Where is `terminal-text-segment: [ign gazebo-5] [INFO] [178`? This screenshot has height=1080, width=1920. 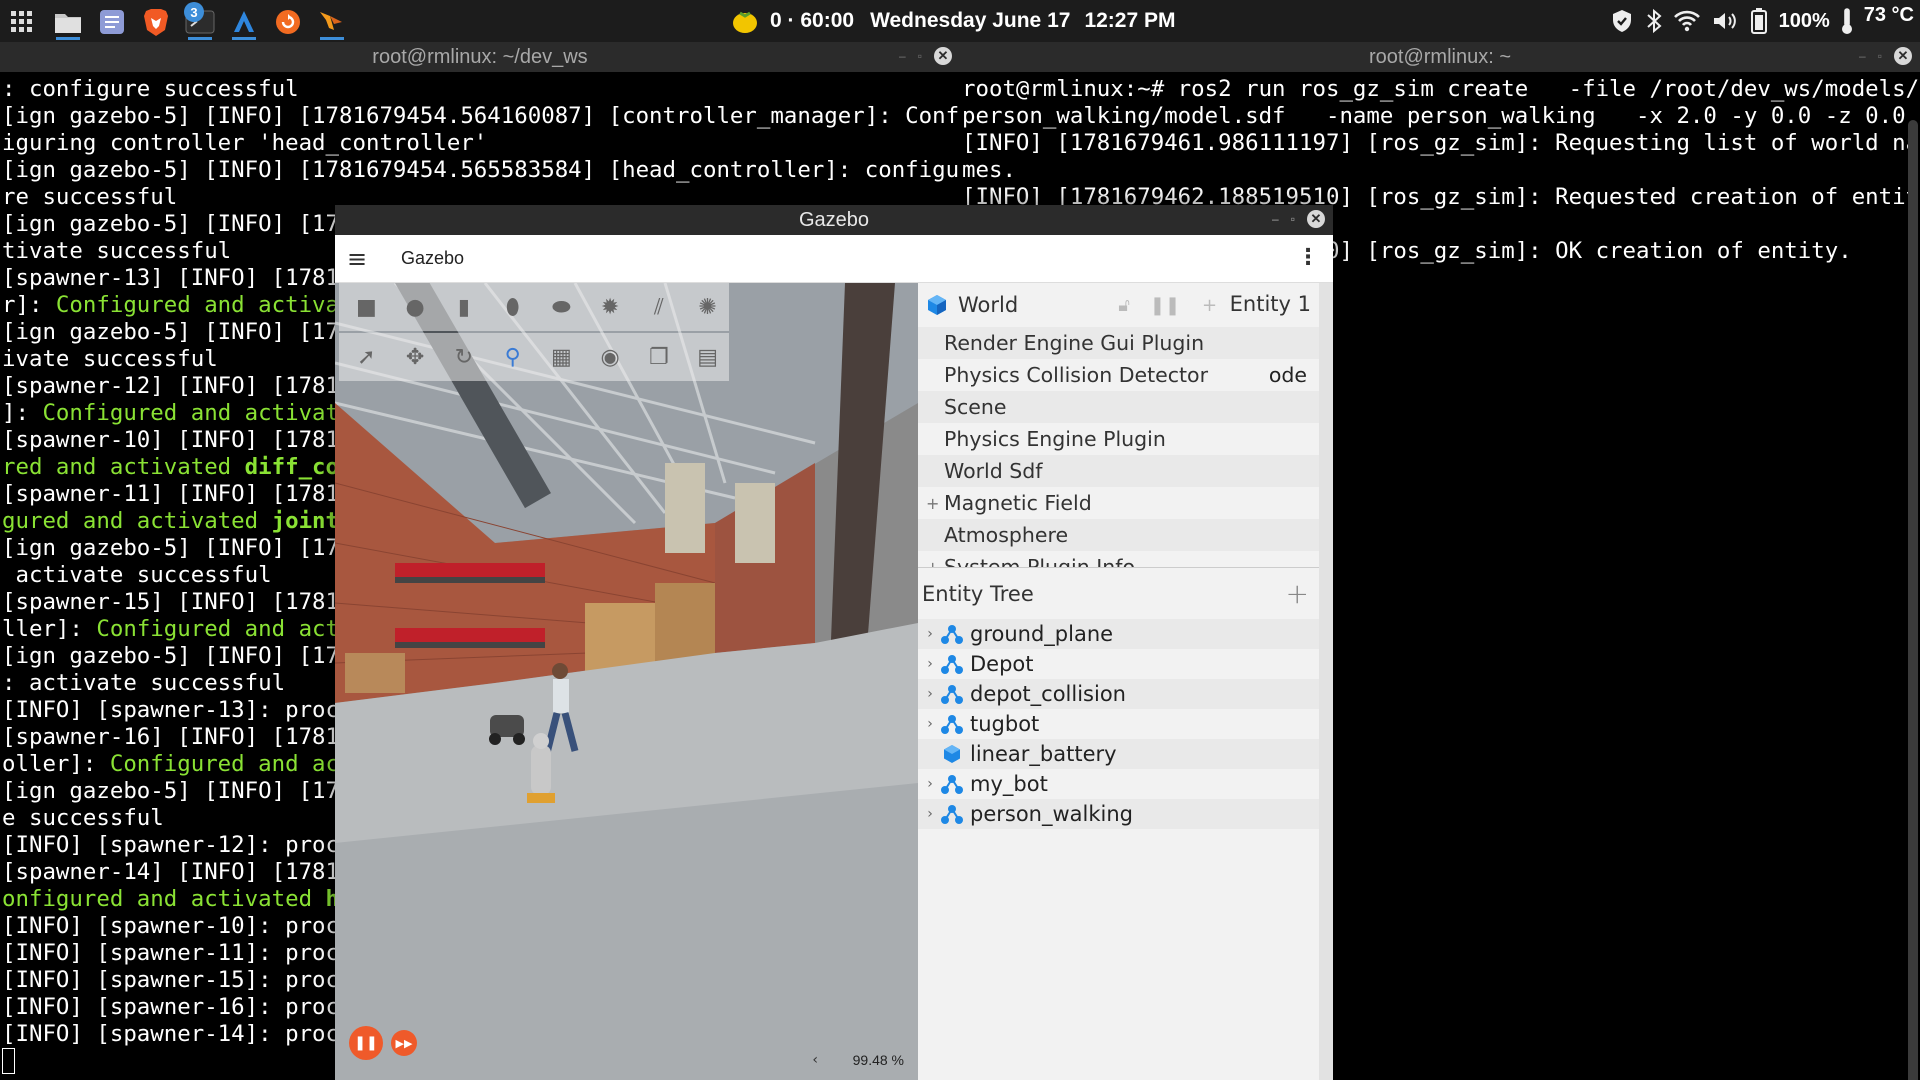 terminal-text-segment: [ign gazebo-5] [INFO] [178 is located at coordinates (177, 791).